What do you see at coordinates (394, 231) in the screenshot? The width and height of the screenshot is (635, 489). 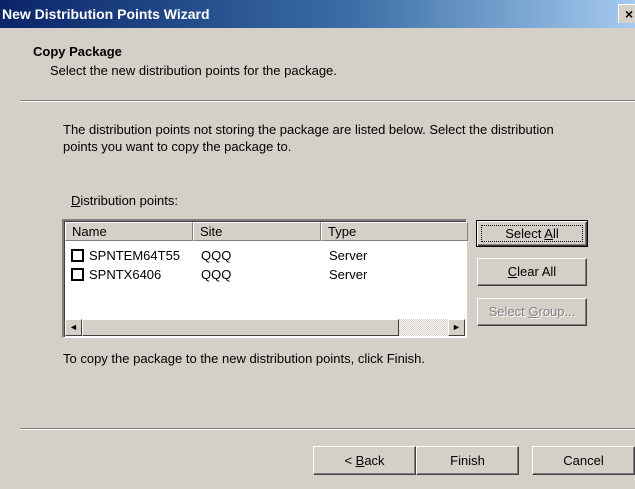 I see `column-header-type: Type` at bounding box center [394, 231].